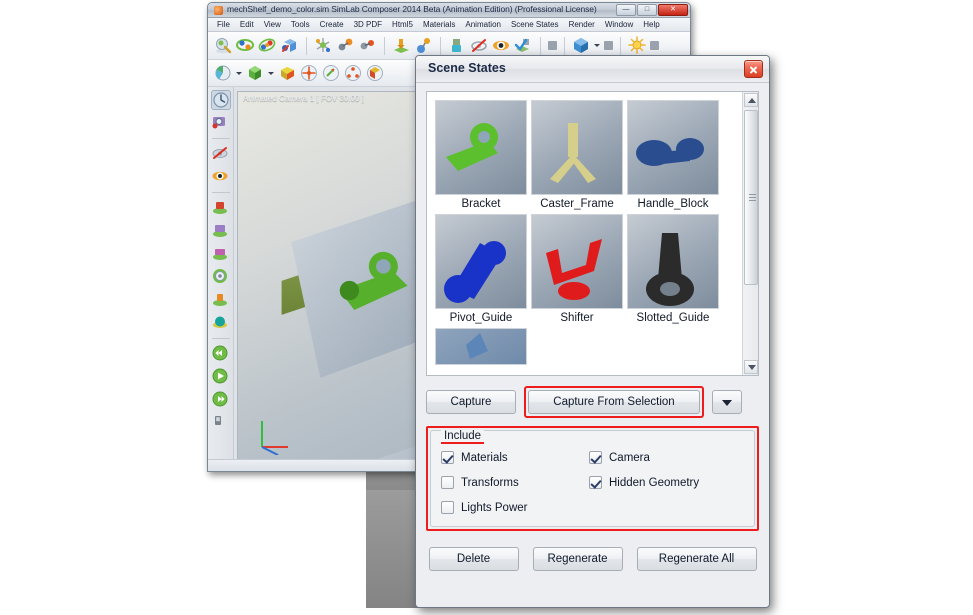 Image resolution: width=973 pixels, height=615 pixels. I want to click on scene-state-item: Handle_Block, so click(673, 156).